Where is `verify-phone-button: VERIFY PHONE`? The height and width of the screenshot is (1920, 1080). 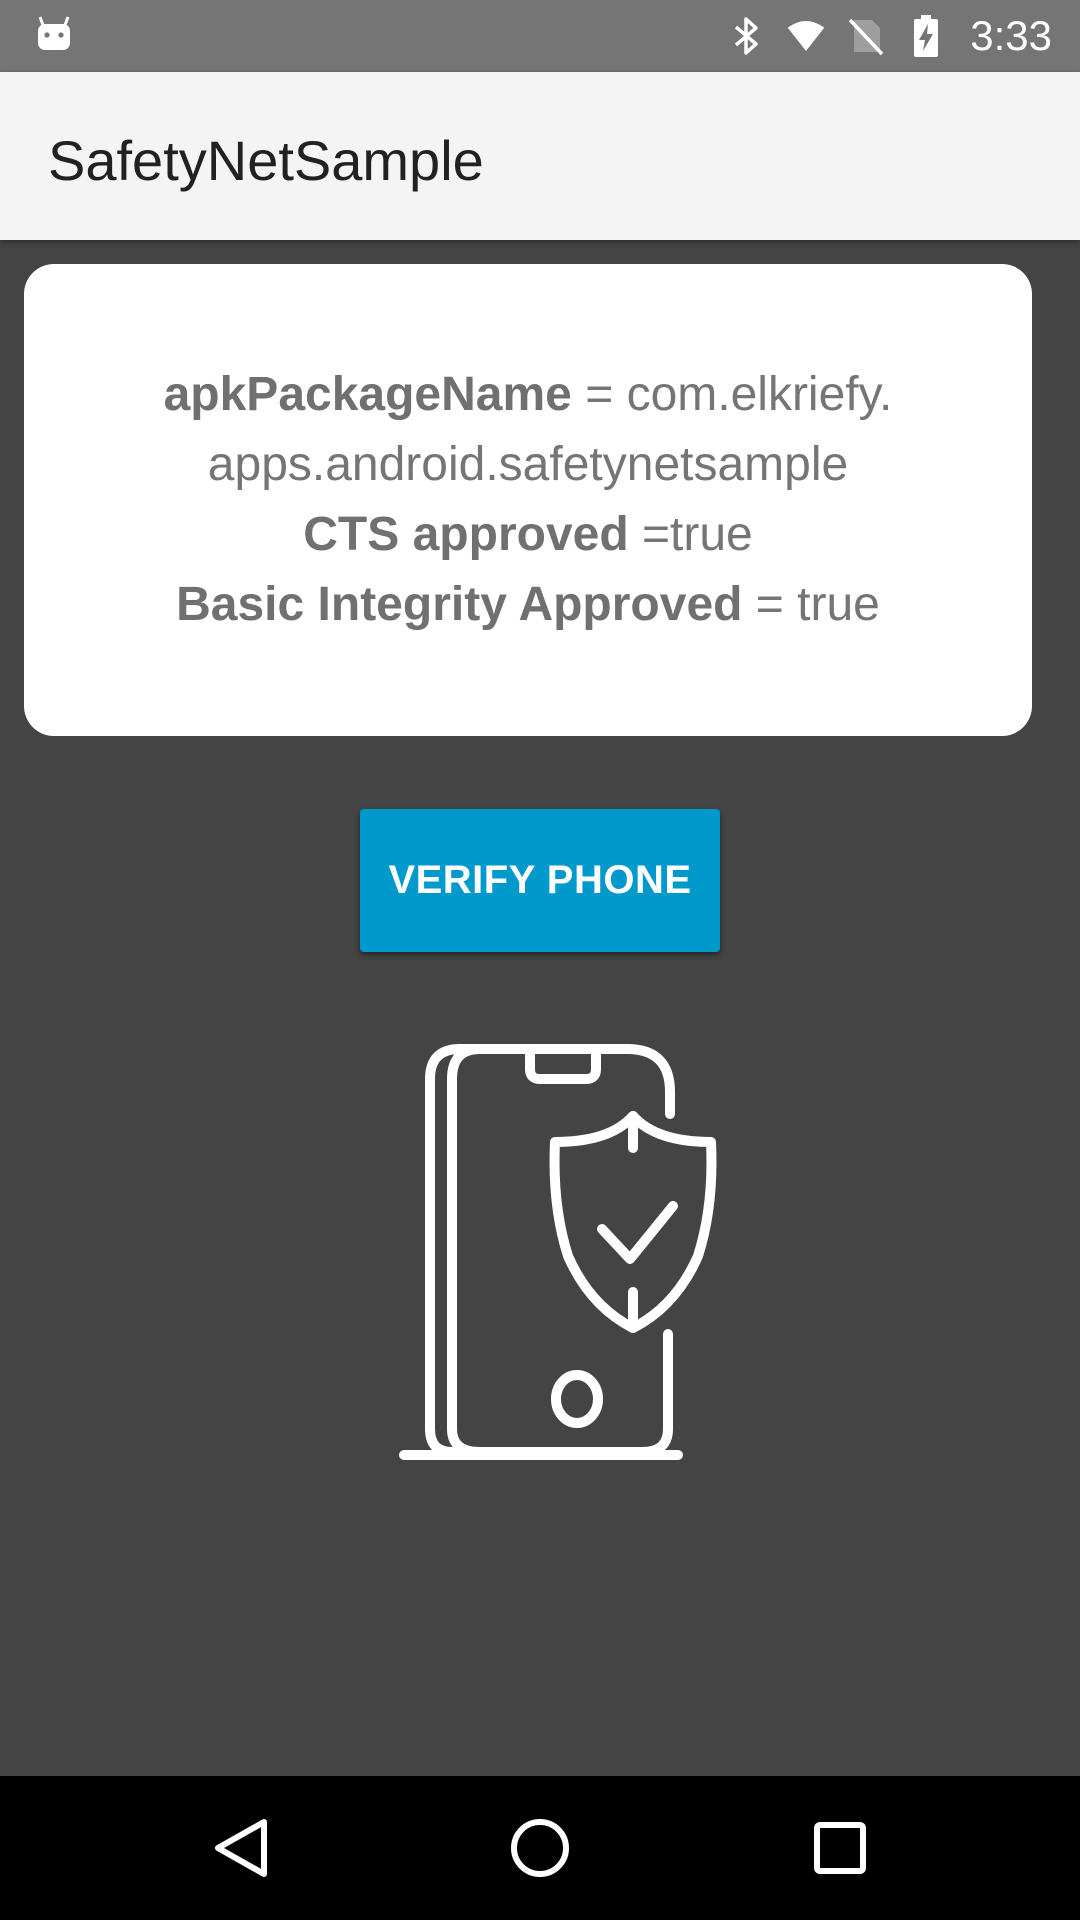
verify-phone-button: VERIFY PHONE is located at coordinates (540, 880).